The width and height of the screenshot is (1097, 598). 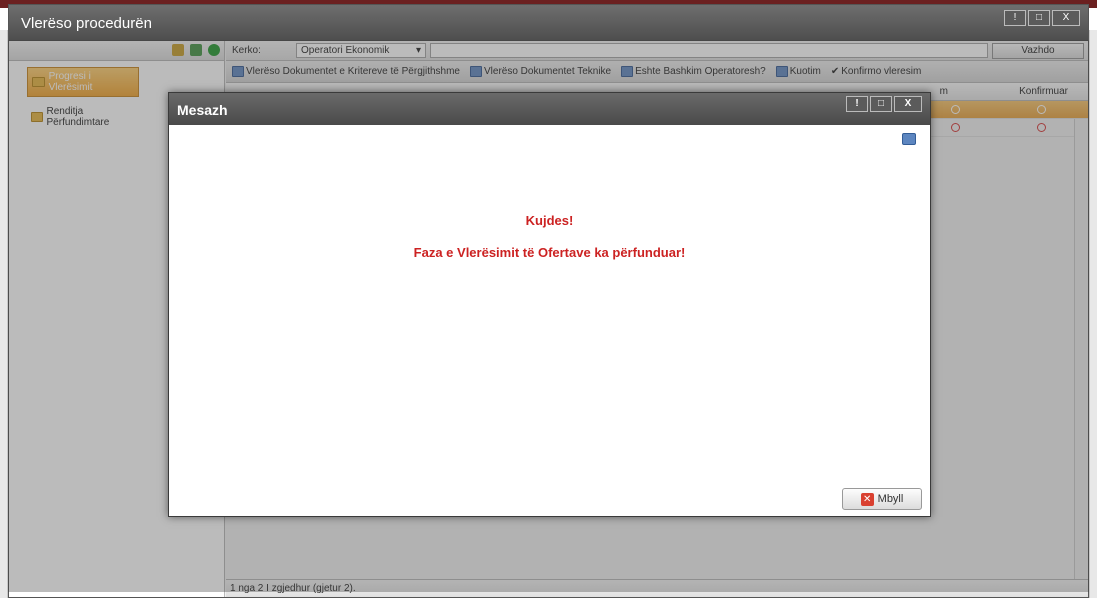 What do you see at coordinates (1015, 18) in the screenshot?
I see `help-button: !` at bounding box center [1015, 18].